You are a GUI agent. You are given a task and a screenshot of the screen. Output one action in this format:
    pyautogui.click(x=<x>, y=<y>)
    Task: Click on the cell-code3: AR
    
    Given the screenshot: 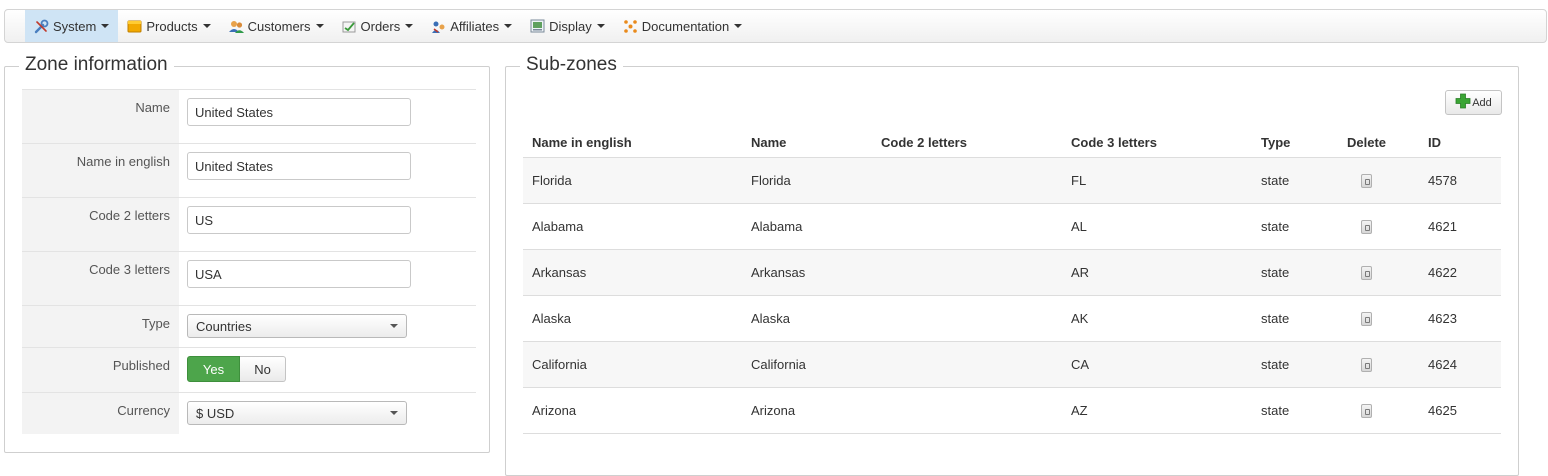 What is the action you would take?
    pyautogui.click(x=1080, y=272)
    